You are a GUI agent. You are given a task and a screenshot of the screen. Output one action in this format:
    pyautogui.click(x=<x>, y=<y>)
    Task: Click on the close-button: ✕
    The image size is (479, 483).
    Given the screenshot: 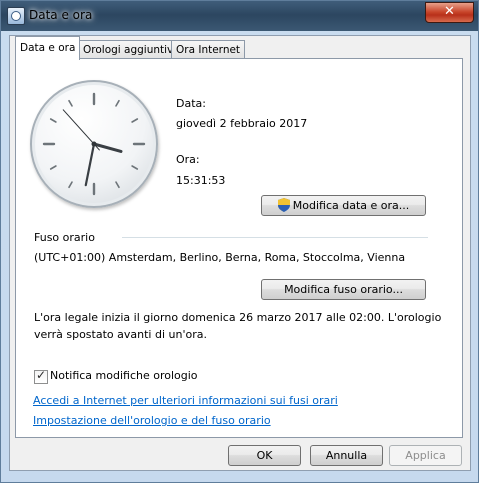 What is the action you would take?
    pyautogui.click(x=449, y=12)
    